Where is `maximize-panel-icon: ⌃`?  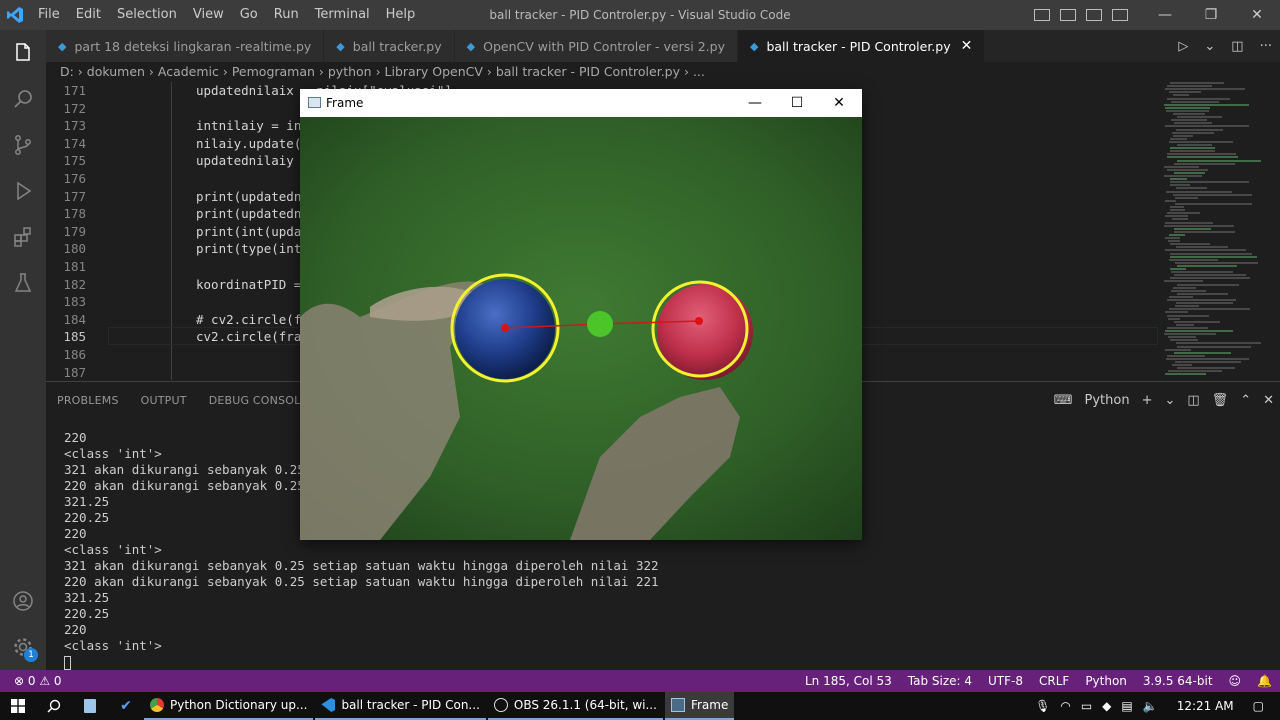 maximize-panel-icon: ⌃ is located at coordinates (1245, 400).